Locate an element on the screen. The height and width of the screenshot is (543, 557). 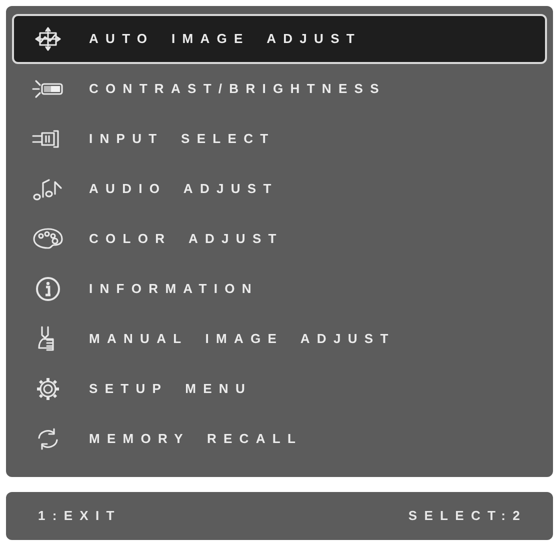
select-hint: SELECT:2 is located at coordinates (467, 516).